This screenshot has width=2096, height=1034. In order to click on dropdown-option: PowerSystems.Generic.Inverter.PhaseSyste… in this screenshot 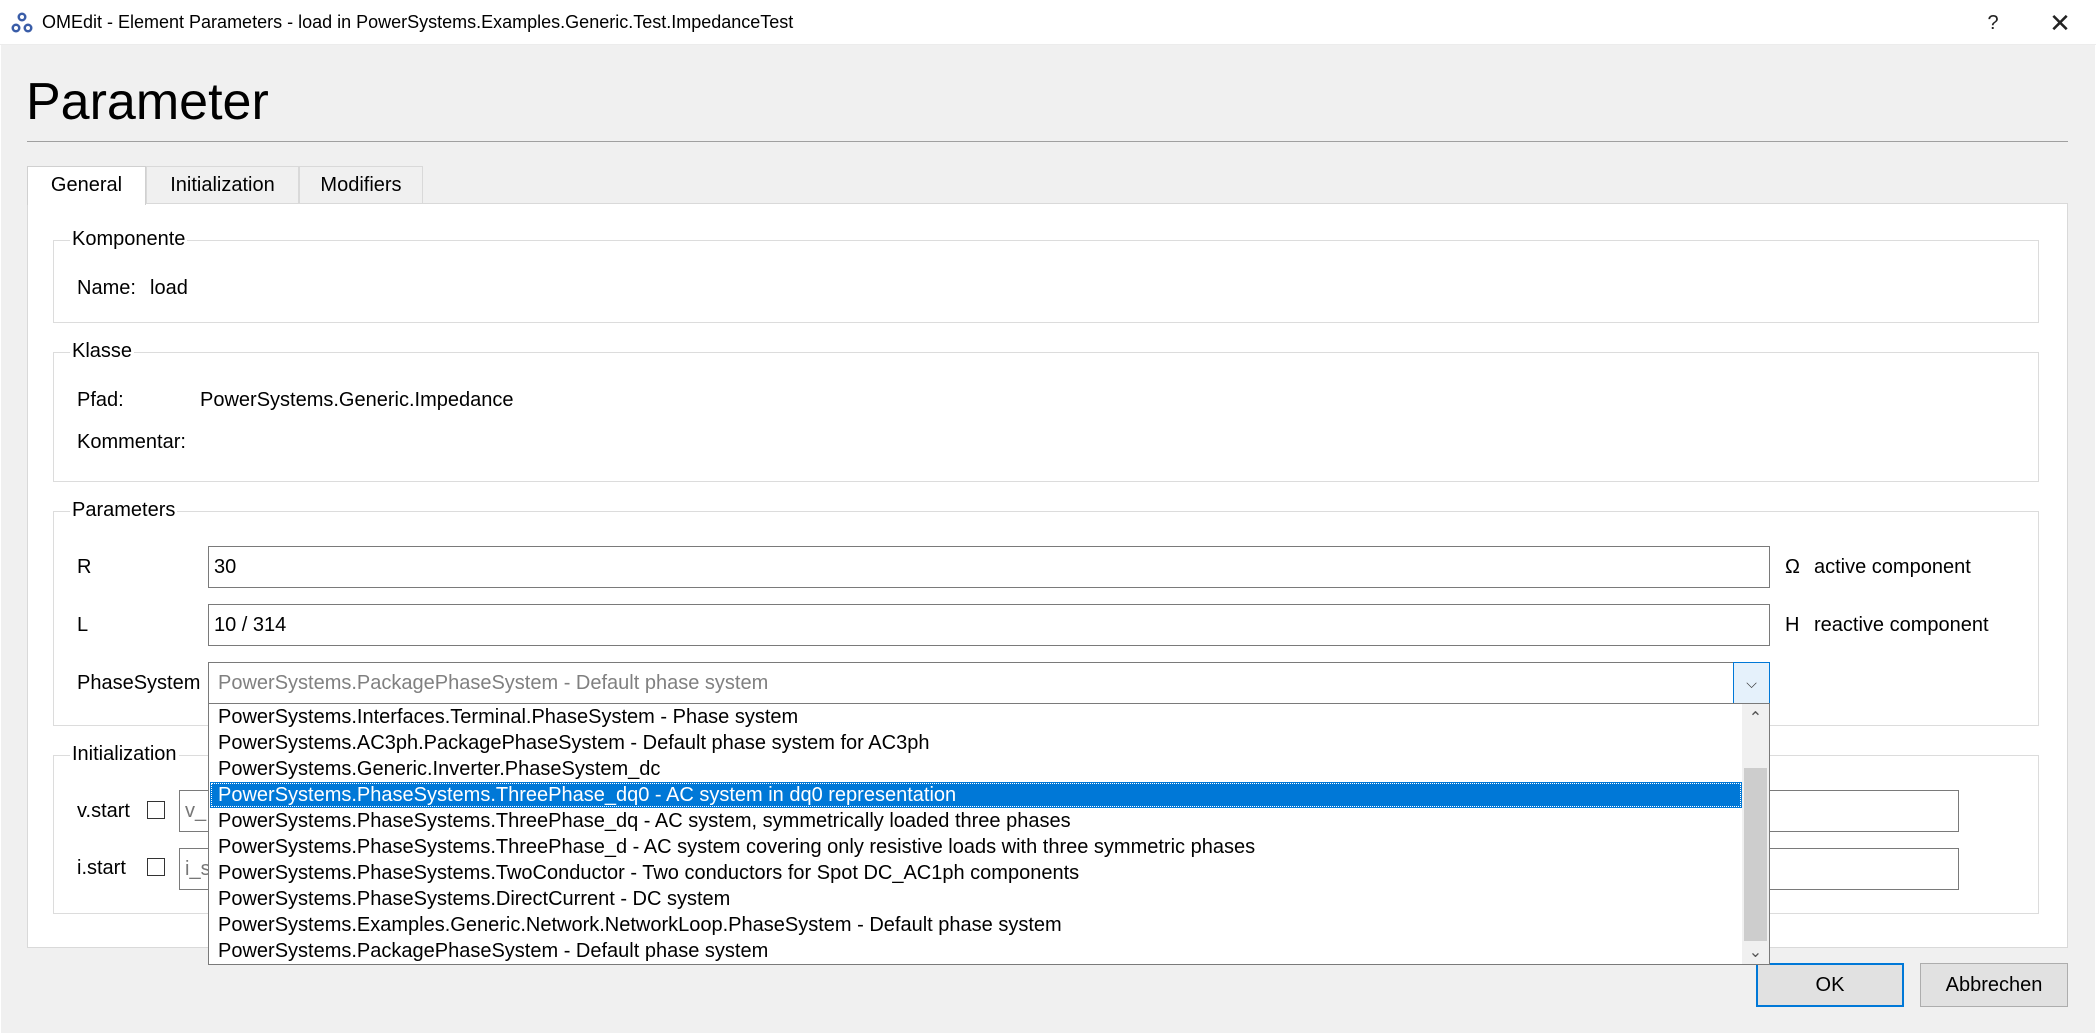, I will do `click(976, 769)`.